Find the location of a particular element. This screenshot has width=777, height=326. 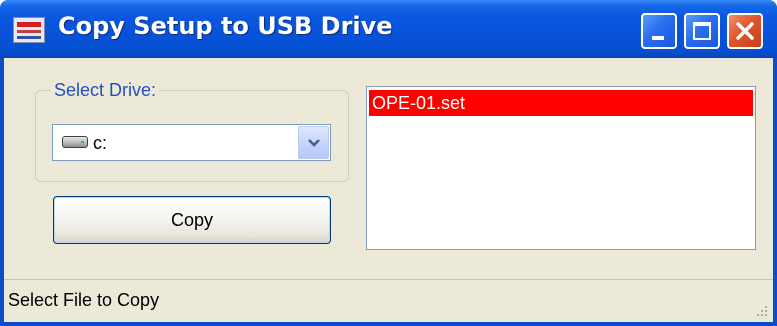

copy-button: Copy is located at coordinates (192, 220).